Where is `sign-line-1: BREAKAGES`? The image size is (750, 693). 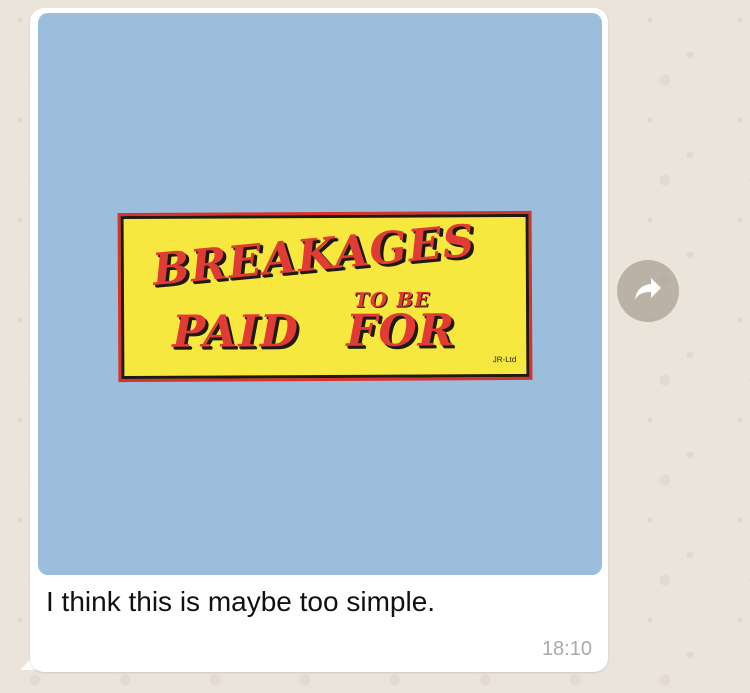 sign-line-1: BREAKAGES is located at coordinates (314, 255).